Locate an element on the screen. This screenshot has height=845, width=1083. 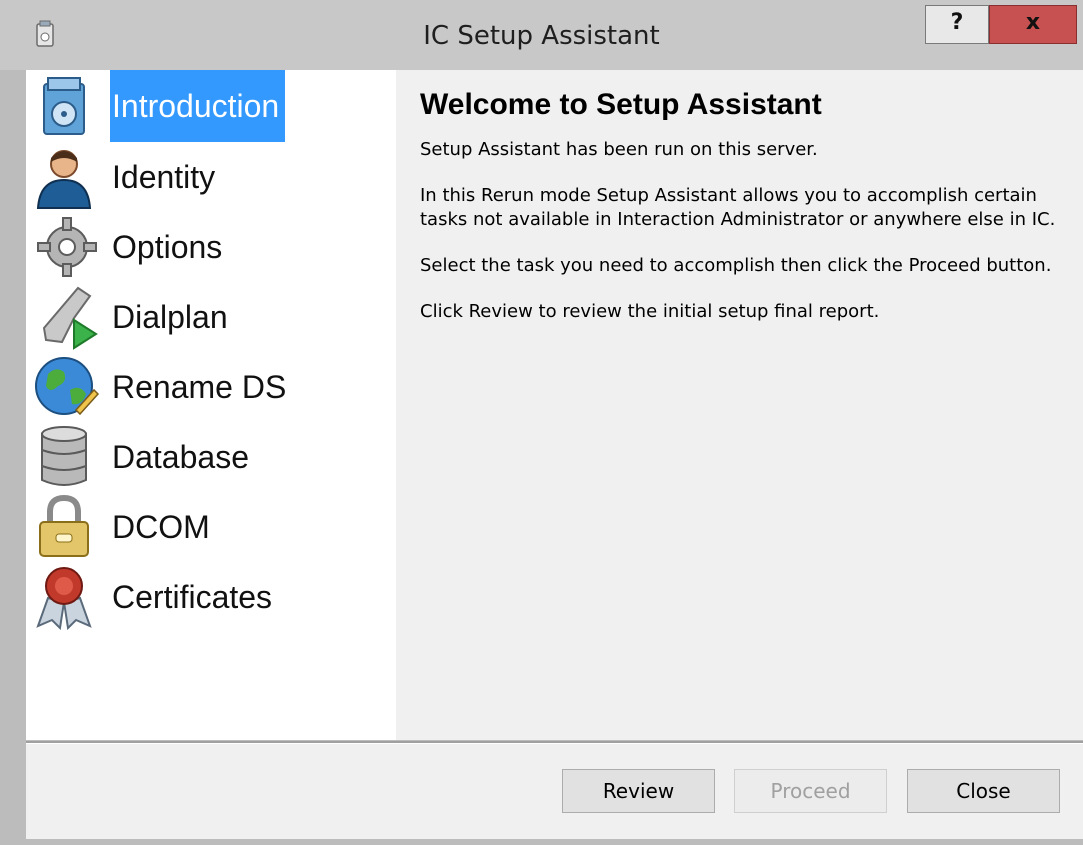
page-title: Welcome to Setup Assistant is located at coordinates (621, 104).